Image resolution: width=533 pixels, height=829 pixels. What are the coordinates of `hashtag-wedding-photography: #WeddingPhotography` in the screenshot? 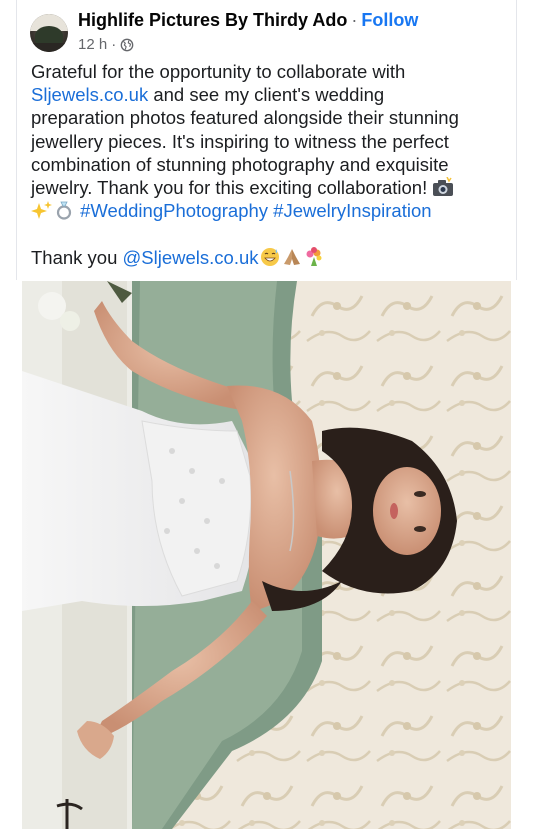 It's located at (174, 210).